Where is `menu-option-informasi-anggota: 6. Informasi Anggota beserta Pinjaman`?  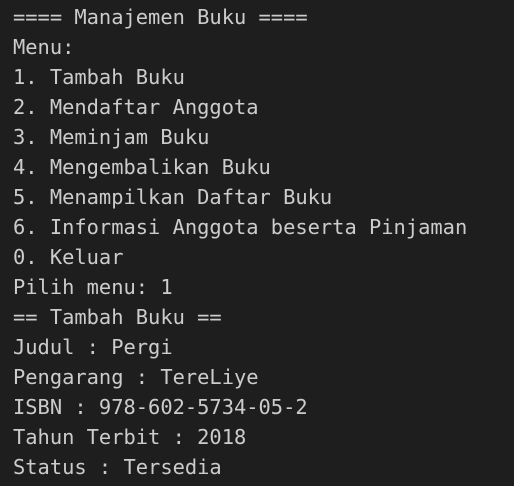 menu-option-informasi-anggota: 6. Informasi Anggota beserta Pinjaman is located at coordinates (240, 227).